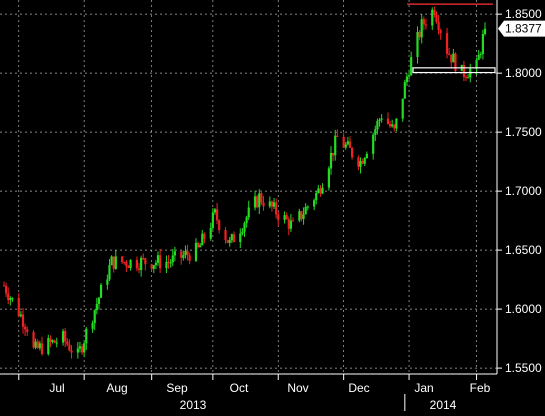 This screenshot has width=545, height=416. Describe the element at coordinates (523, 191) in the screenshot. I see `y-tick-label: 1.7000` at that location.